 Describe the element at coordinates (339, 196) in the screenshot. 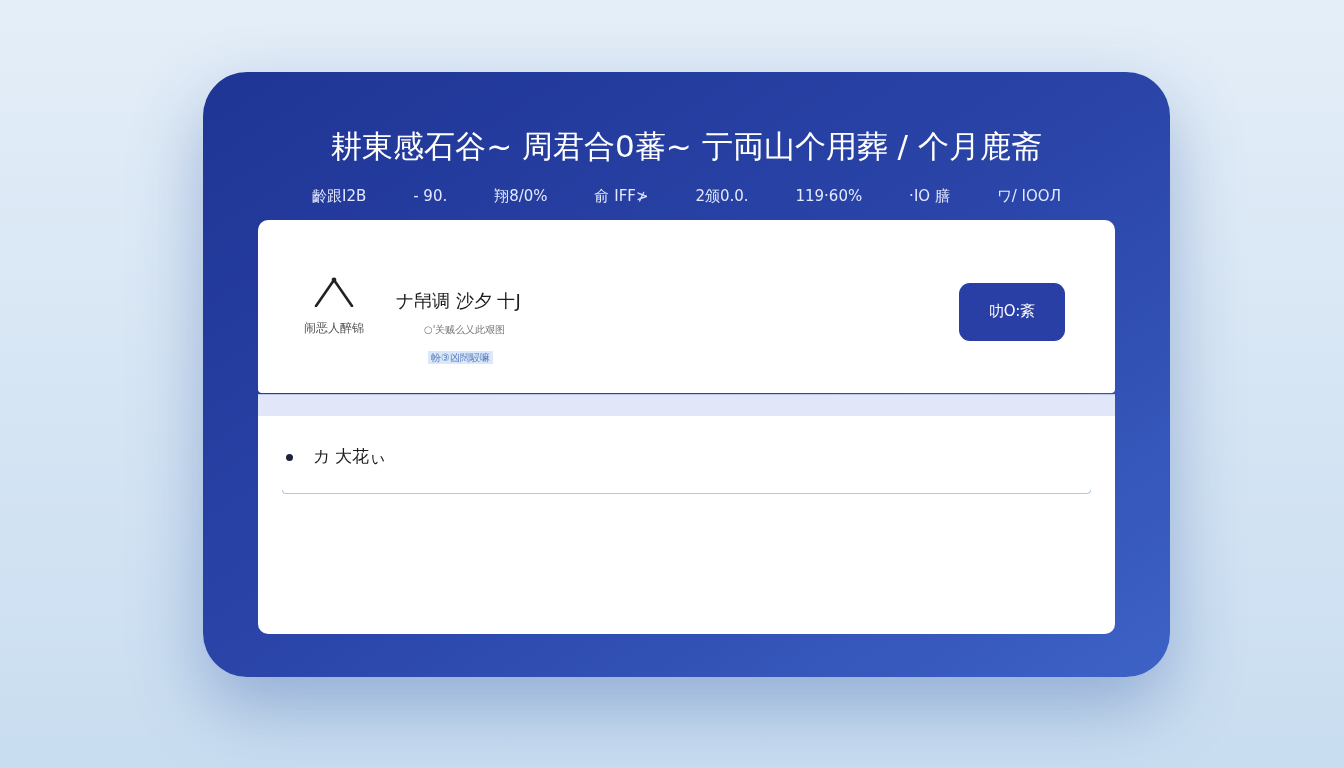

I see `stat-value: 齡跟I2B` at that location.